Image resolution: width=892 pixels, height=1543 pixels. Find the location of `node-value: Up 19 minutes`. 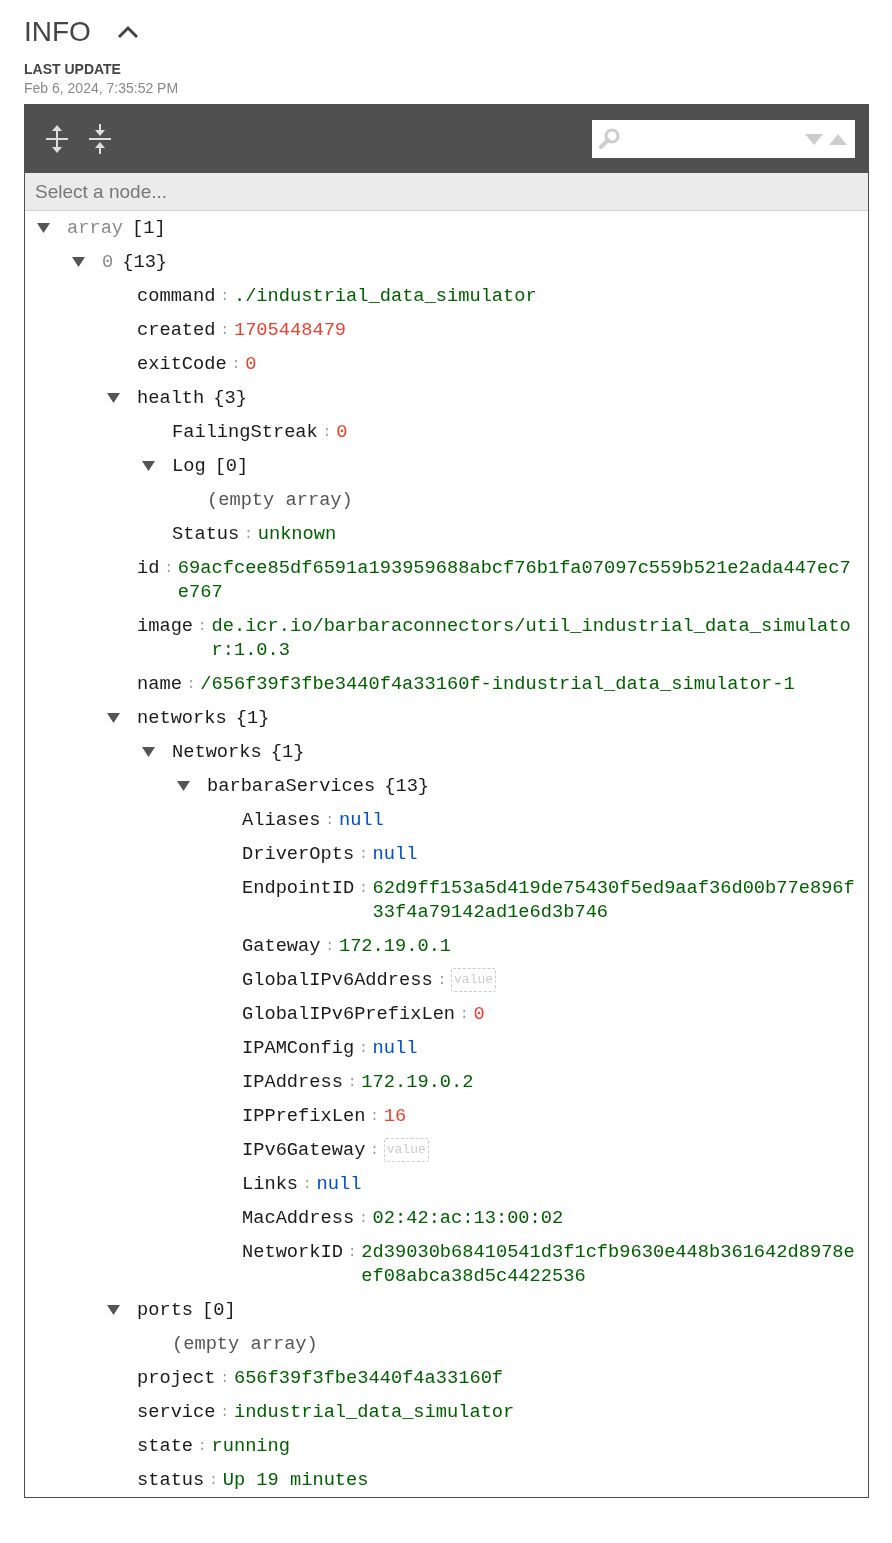

node-value: Up 19 minutes is located at coordinates (296, 1480).